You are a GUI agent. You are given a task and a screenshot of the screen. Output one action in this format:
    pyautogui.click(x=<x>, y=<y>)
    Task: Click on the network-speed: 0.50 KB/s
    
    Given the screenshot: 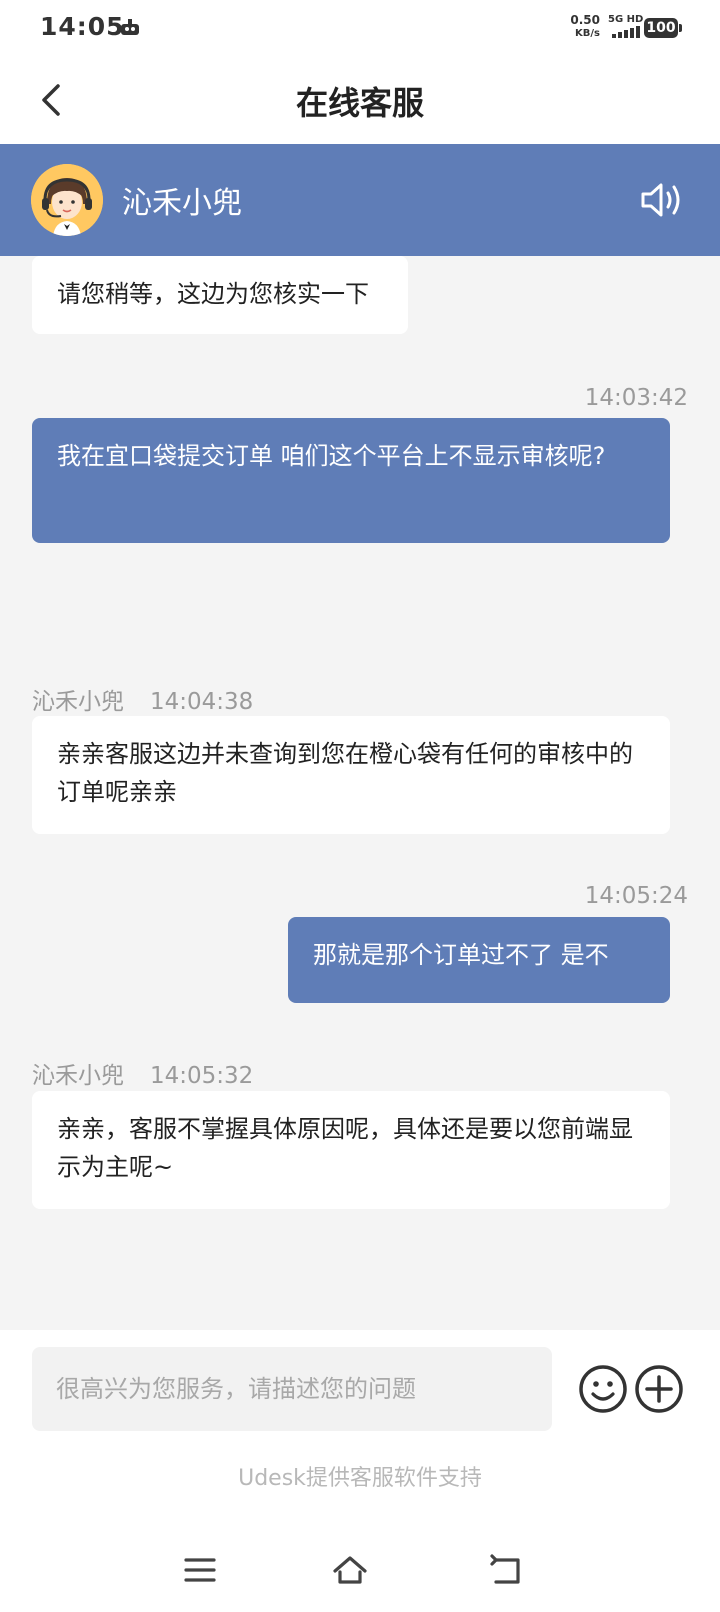 What is the action you would take?
    pyautogui.click(x=583, y=27)
    